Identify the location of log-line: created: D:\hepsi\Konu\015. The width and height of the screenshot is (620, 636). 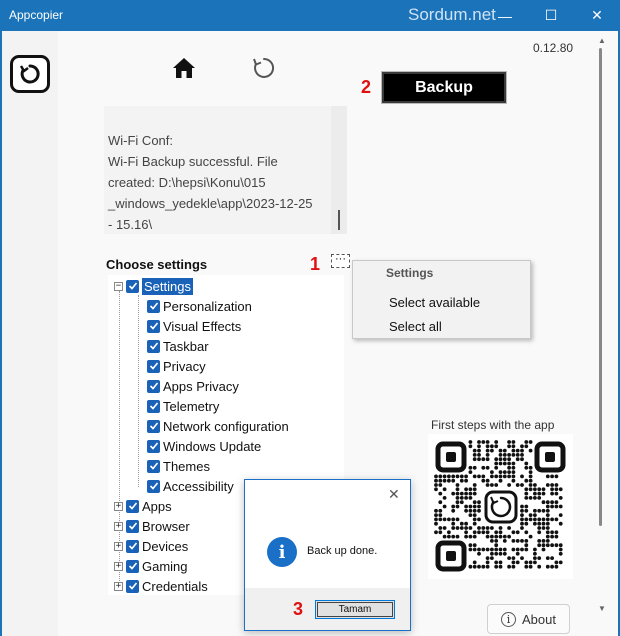
(187, 182).